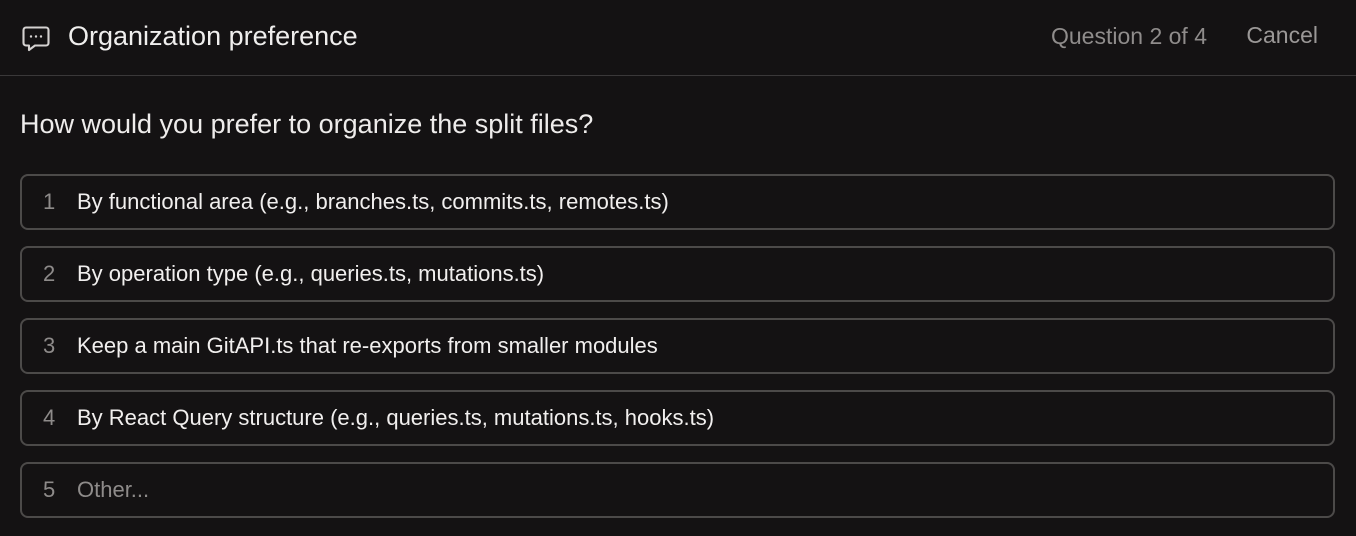  I want to click on option-number: 5, so click(49, 489).